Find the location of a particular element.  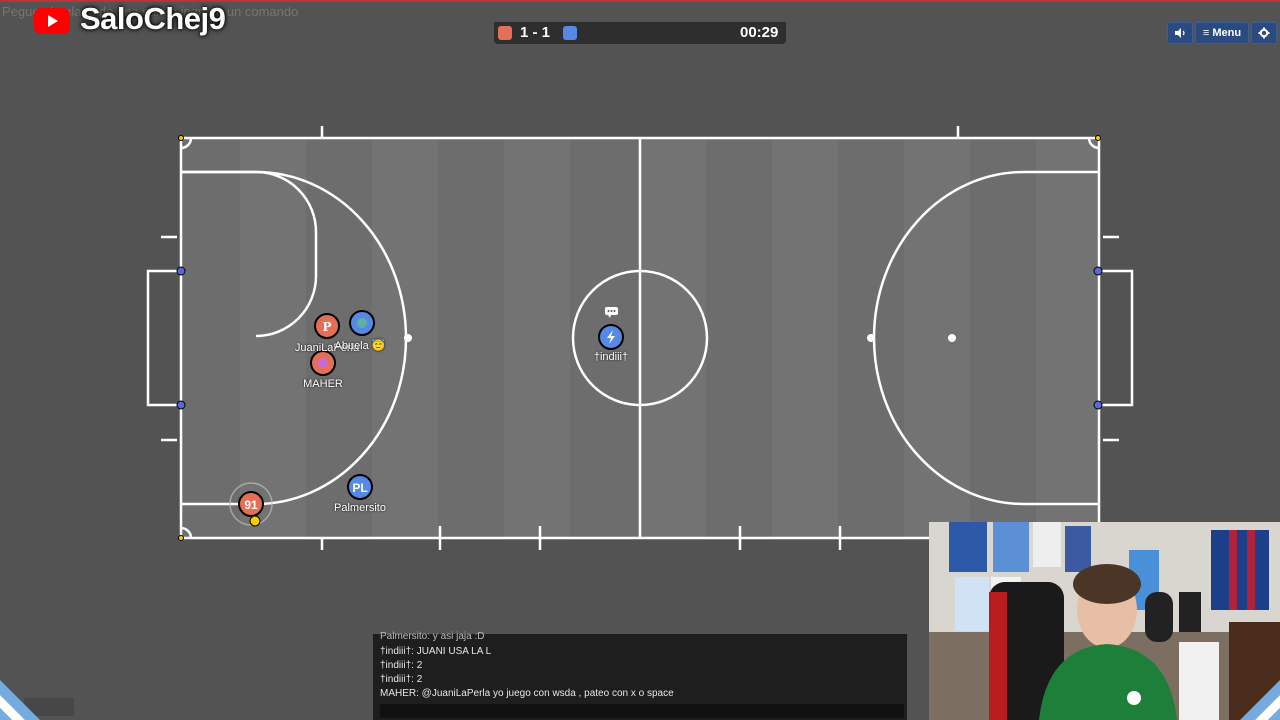

player-avatar: 91 is located at coordinates (251, 505).